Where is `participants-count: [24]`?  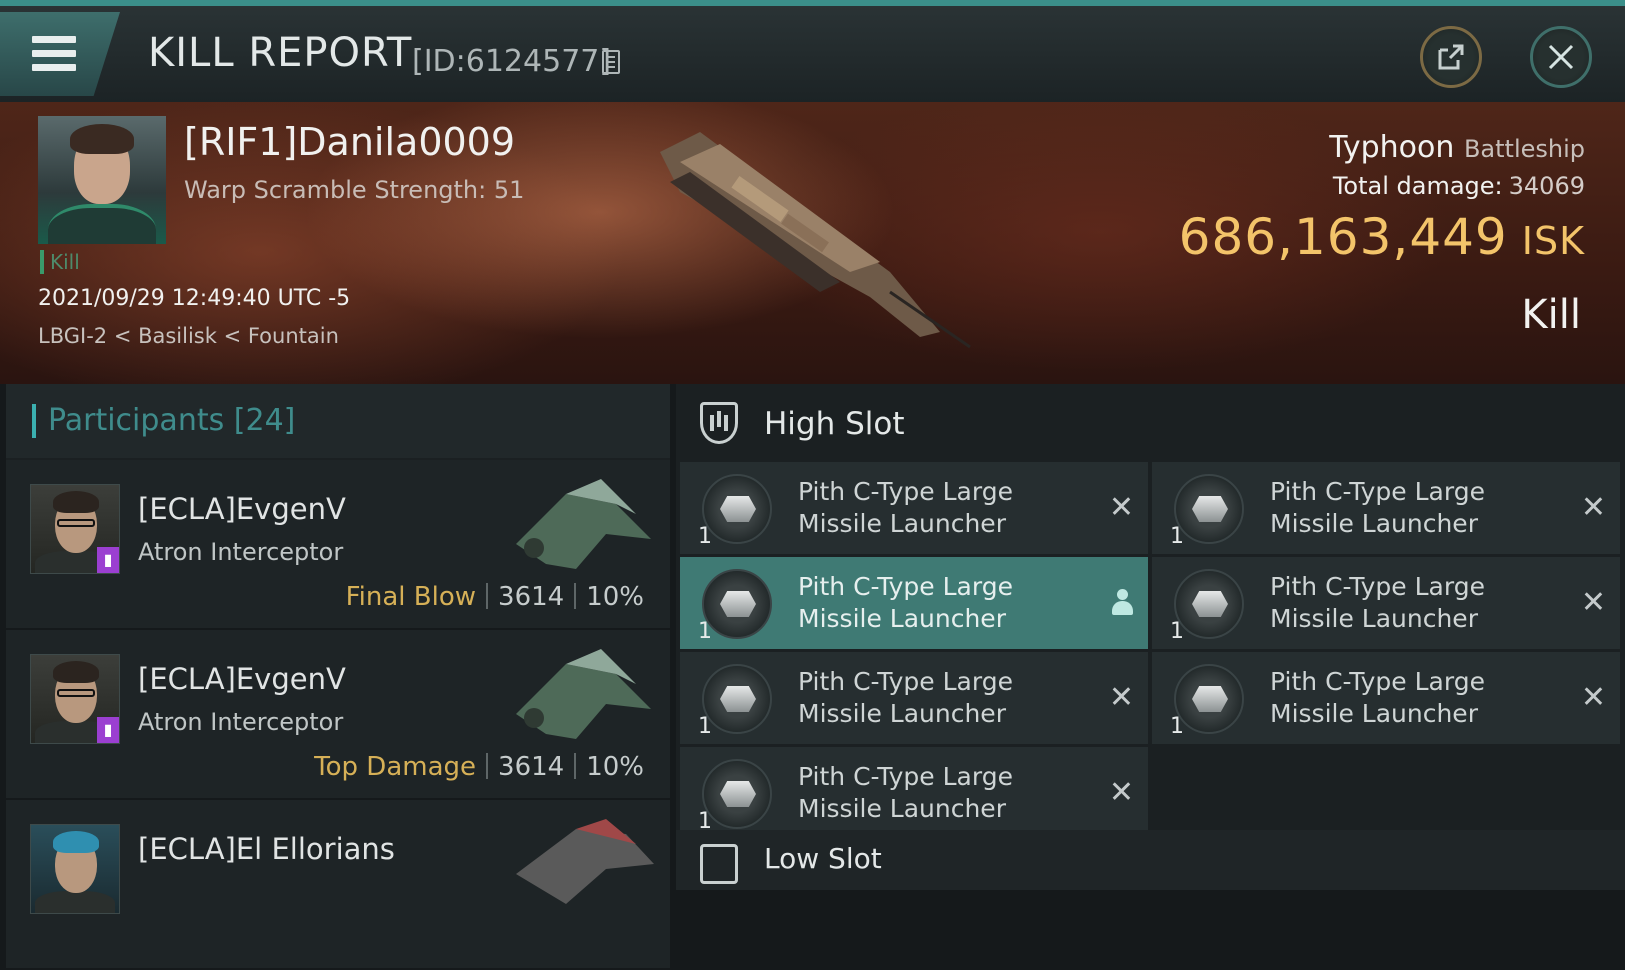
participants-count: [24] is located at coordinates (264, 420).